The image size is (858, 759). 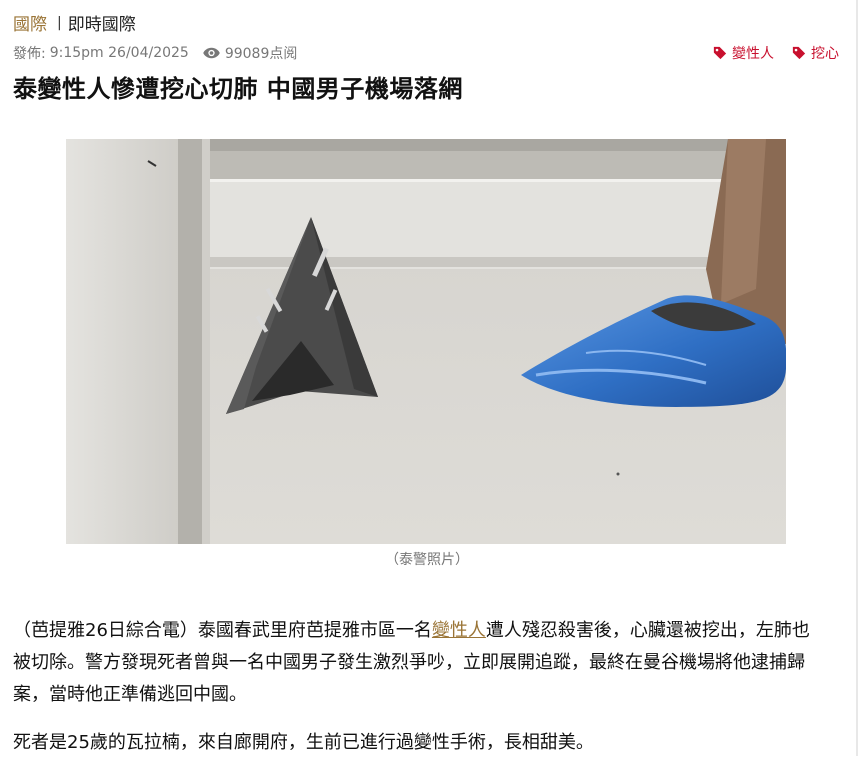 What do you see at coordinates (825, 54) in the screenshot?
I see `tag-label: 挖心` at bounding box center [825, 54].